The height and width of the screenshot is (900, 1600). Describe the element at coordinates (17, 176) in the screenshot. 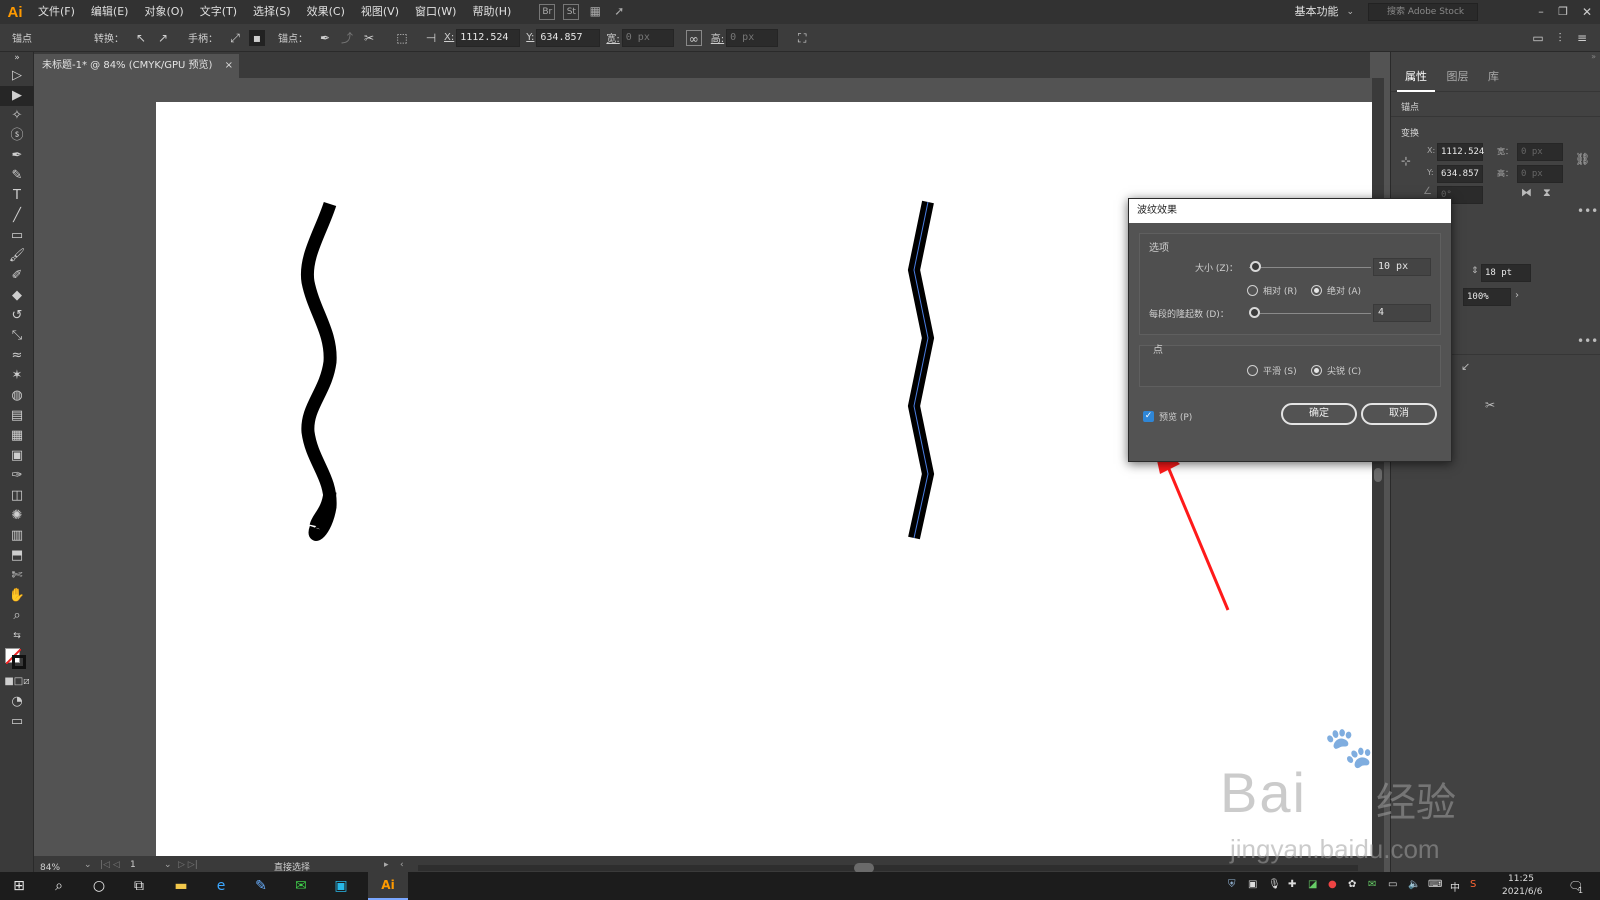

I see `curvature-tool-icon: ✎` at that location.